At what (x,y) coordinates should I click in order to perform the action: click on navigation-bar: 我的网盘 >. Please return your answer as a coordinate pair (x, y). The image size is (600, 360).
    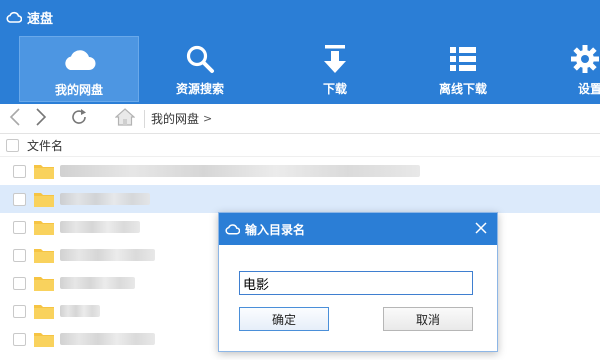
    Looking at the image, I should click on (300, 119).